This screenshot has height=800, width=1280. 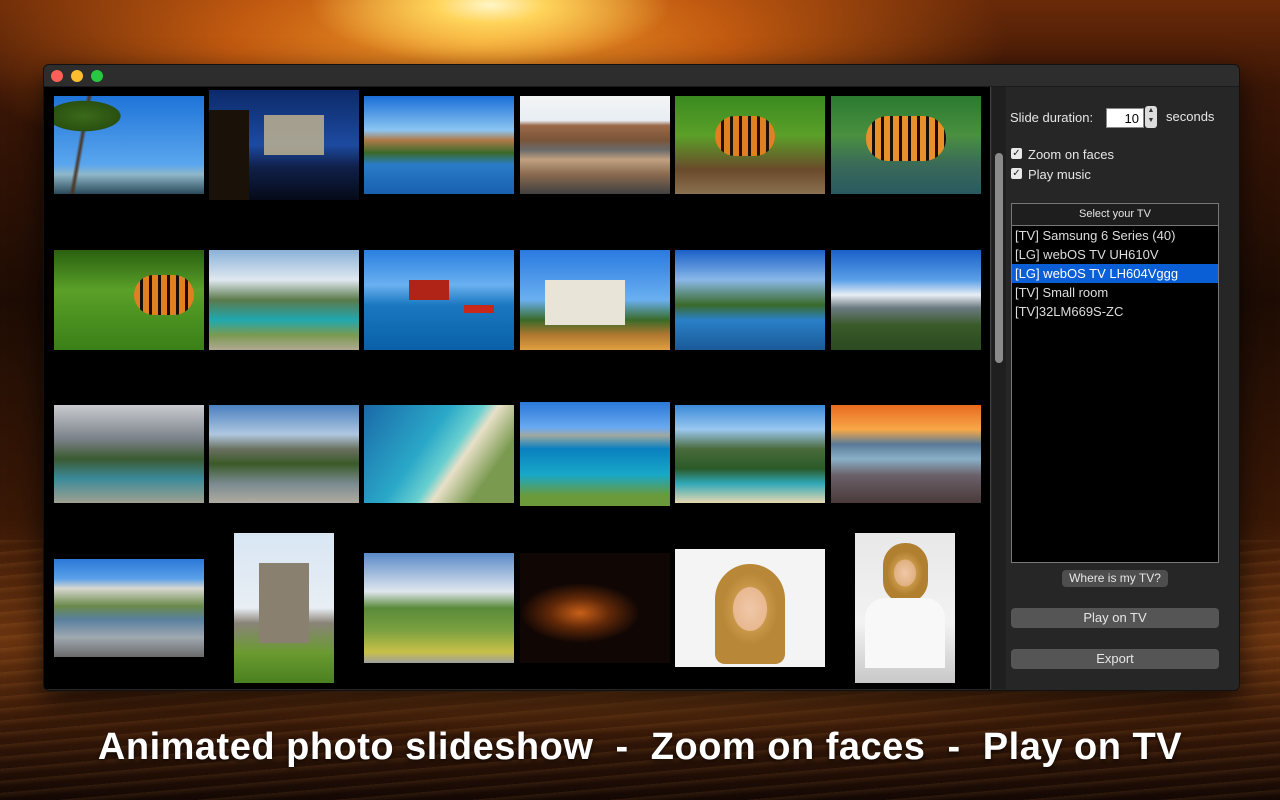 I want to click on tv-list-item: [LG] webOS TV UH610V, so click(x=1115, y=254).